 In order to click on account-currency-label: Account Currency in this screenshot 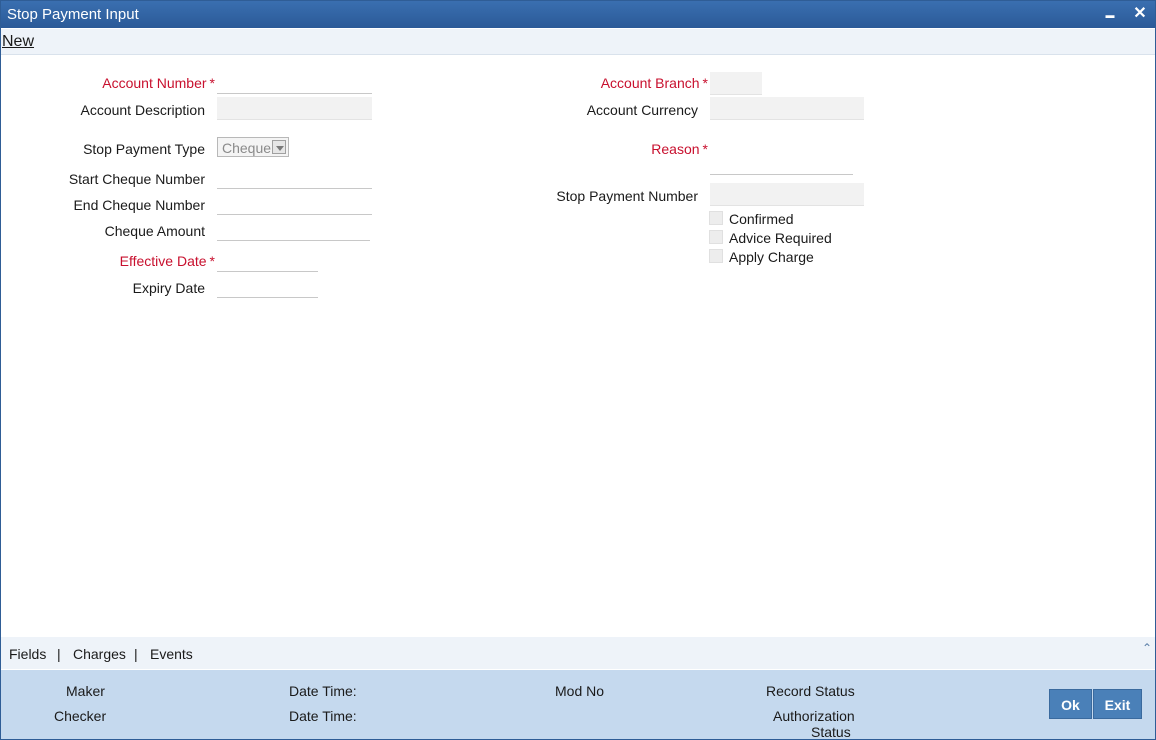, I will do `click(642, 110)`.